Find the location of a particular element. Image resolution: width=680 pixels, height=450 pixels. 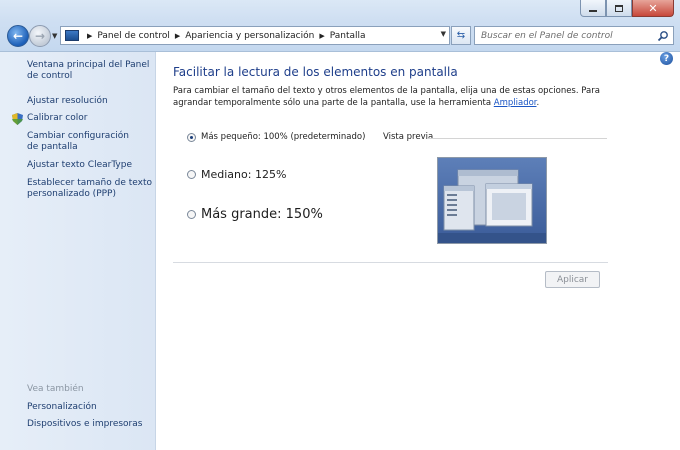

description-end: . is located at coordinates (538, 103).